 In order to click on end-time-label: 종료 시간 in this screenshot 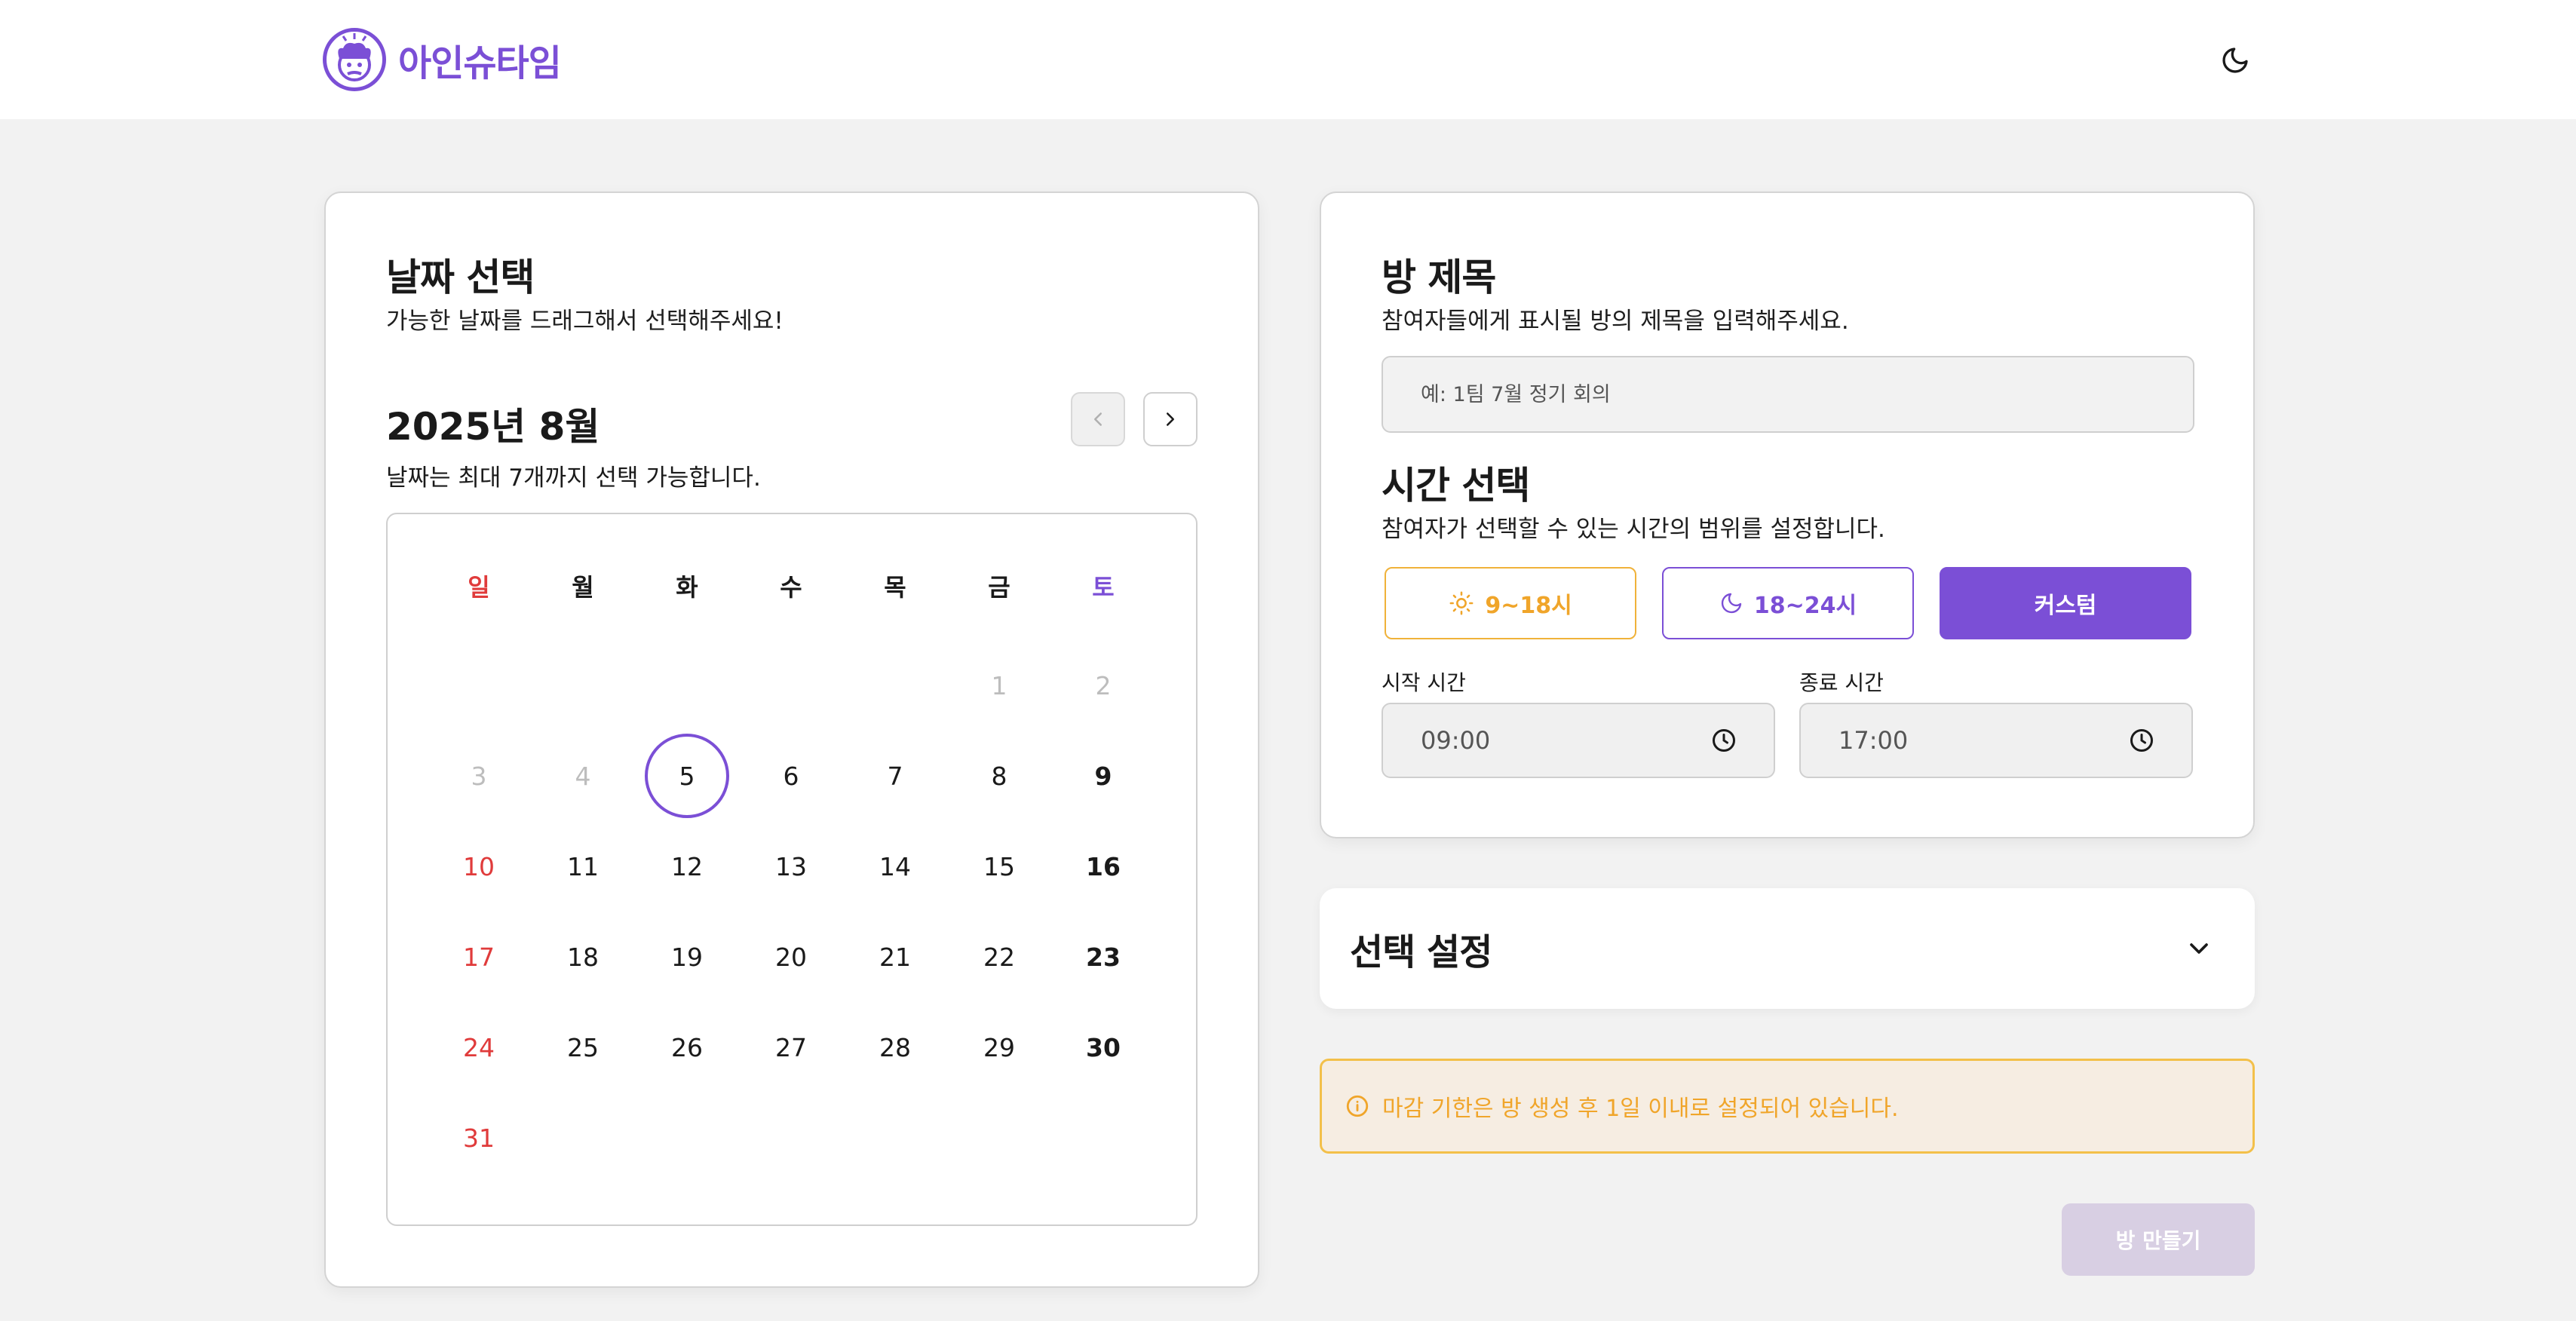, I will do `click(1841, 683)`.